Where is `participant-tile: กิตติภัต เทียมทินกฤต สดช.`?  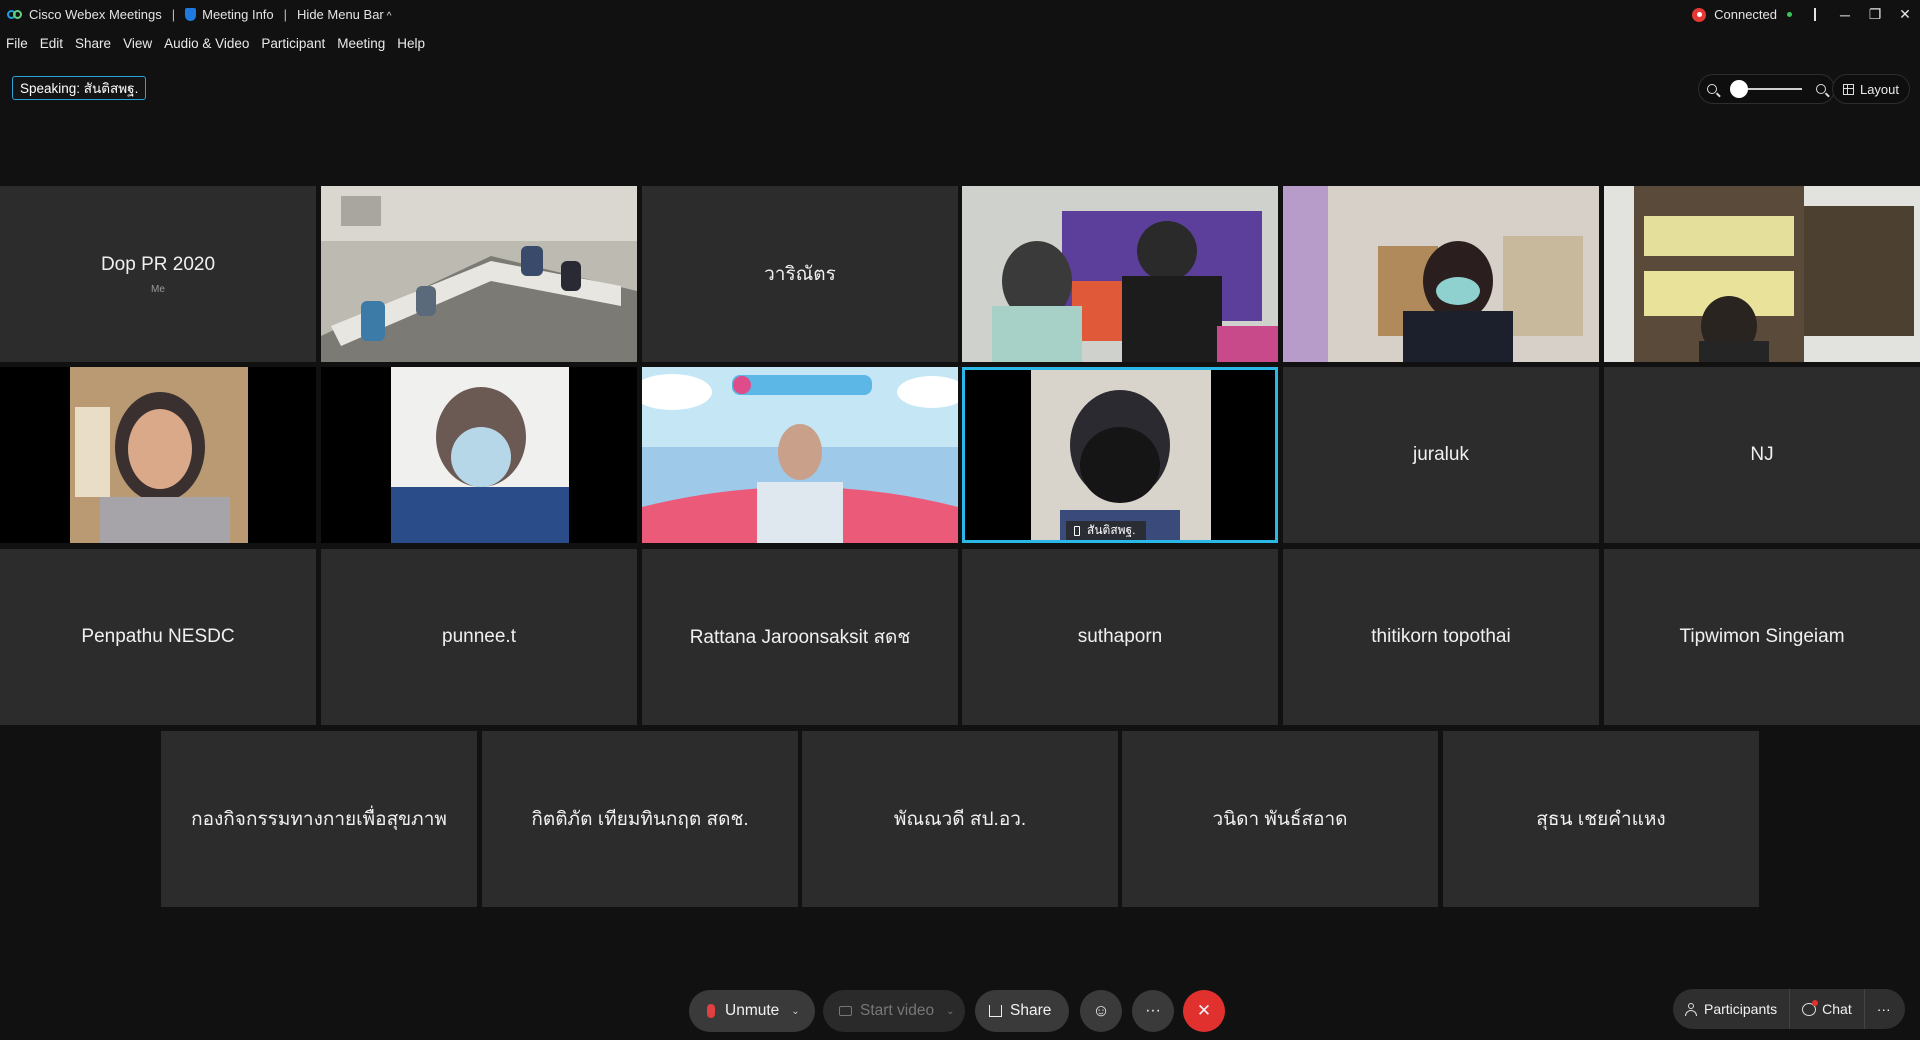
participant-tile: กิตติภัต เทียมทินกฤต สดช. is located at coordinates (640, 819).